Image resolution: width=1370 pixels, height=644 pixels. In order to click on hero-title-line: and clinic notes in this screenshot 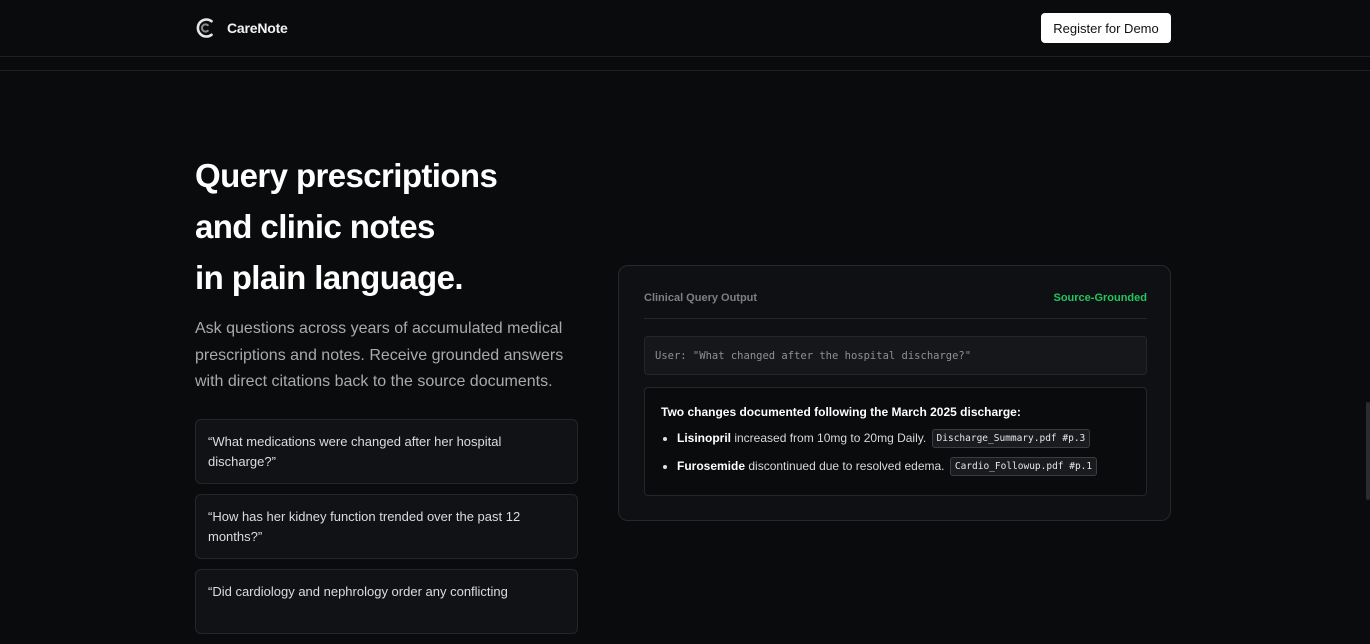, I will do `click(315, 226)`.